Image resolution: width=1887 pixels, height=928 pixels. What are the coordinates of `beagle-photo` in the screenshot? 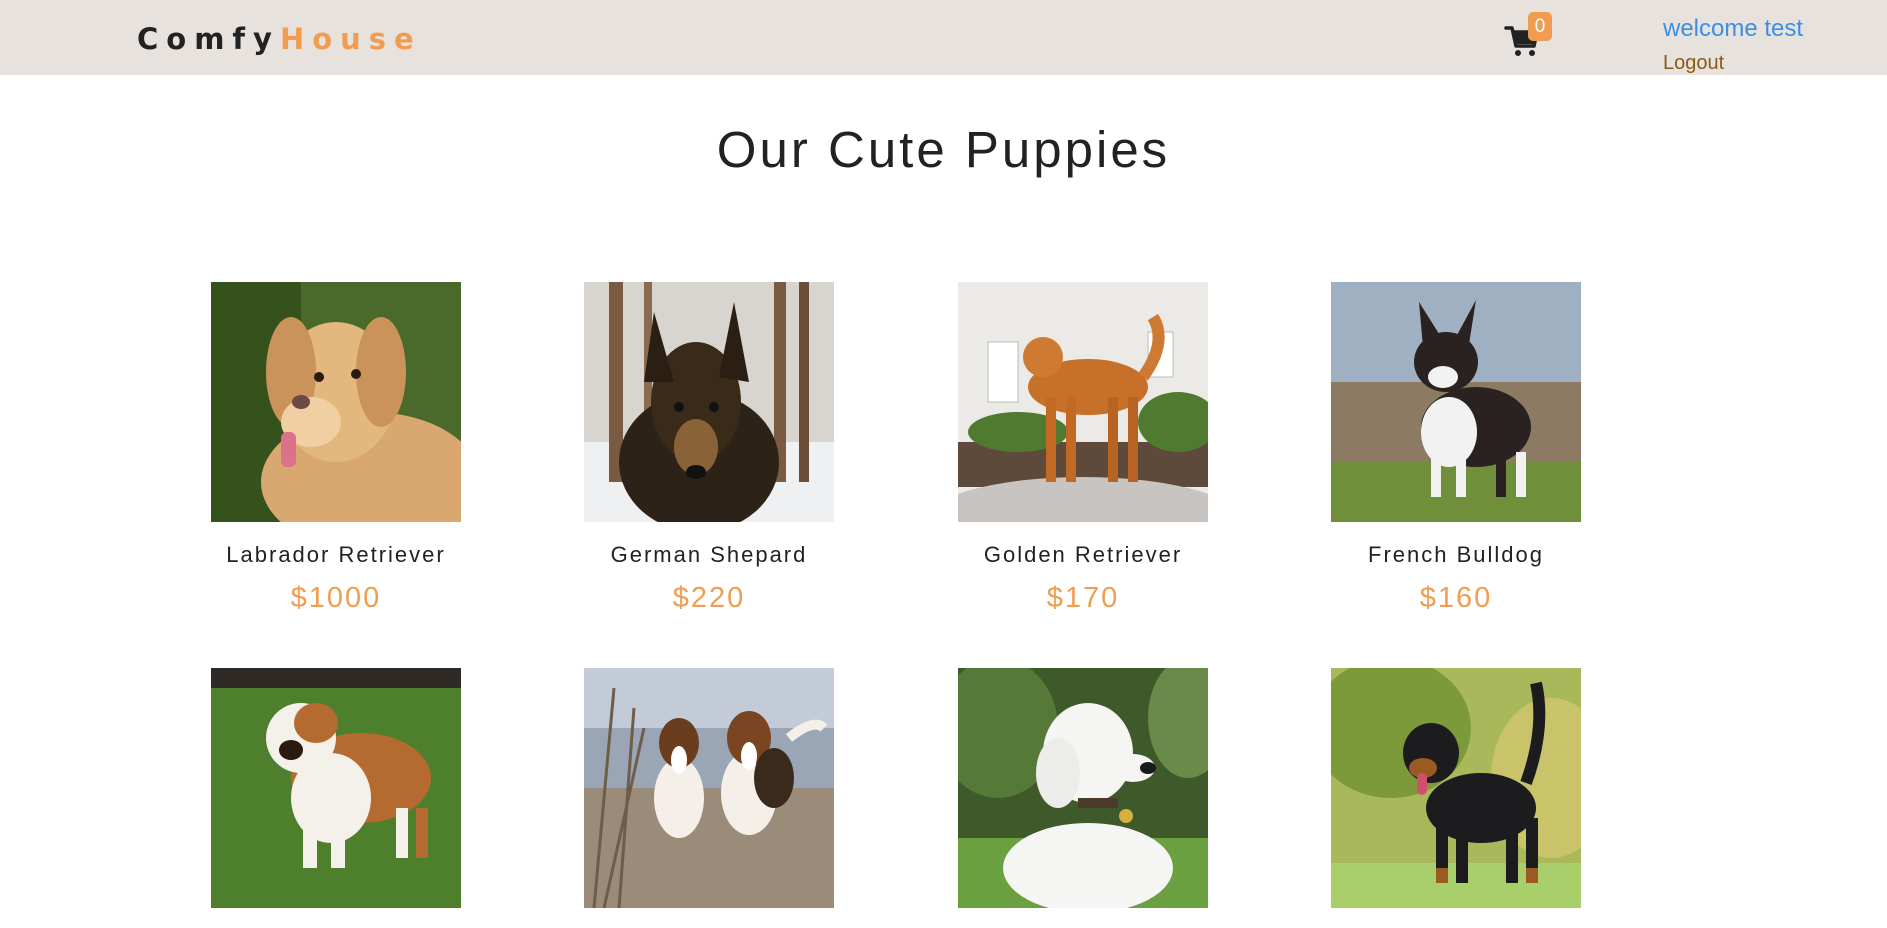 It's located at (709, 788).